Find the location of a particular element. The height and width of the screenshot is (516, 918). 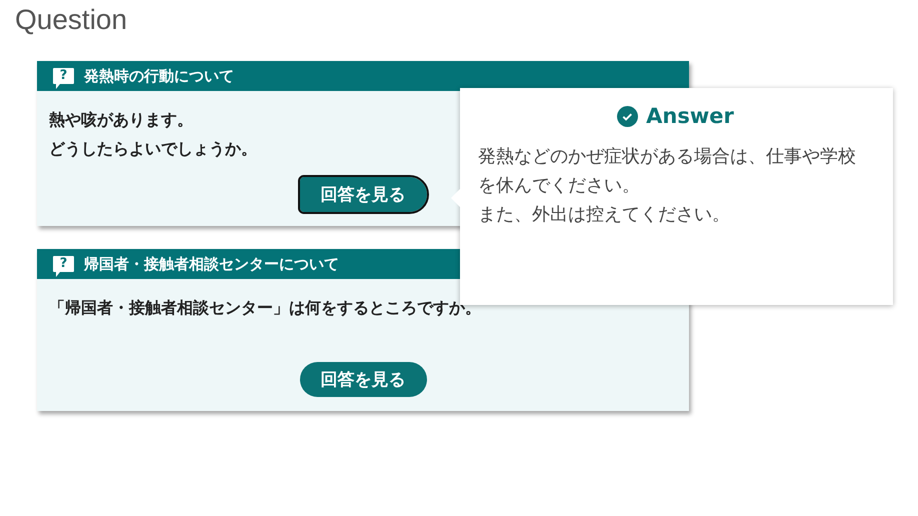

answer-text: 発熱などのかぜ症状がある場合は、仕事や学校を休んでください。 is located at coordinates (667, 171).